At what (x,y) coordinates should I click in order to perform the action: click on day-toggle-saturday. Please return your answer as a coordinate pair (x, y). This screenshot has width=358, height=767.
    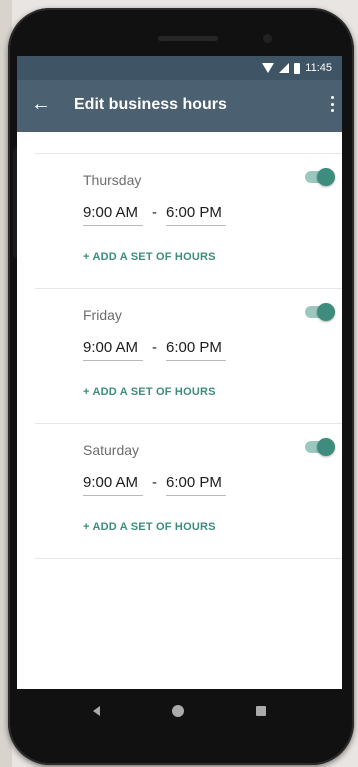
    Looking at the image, I should click on (321, 447).